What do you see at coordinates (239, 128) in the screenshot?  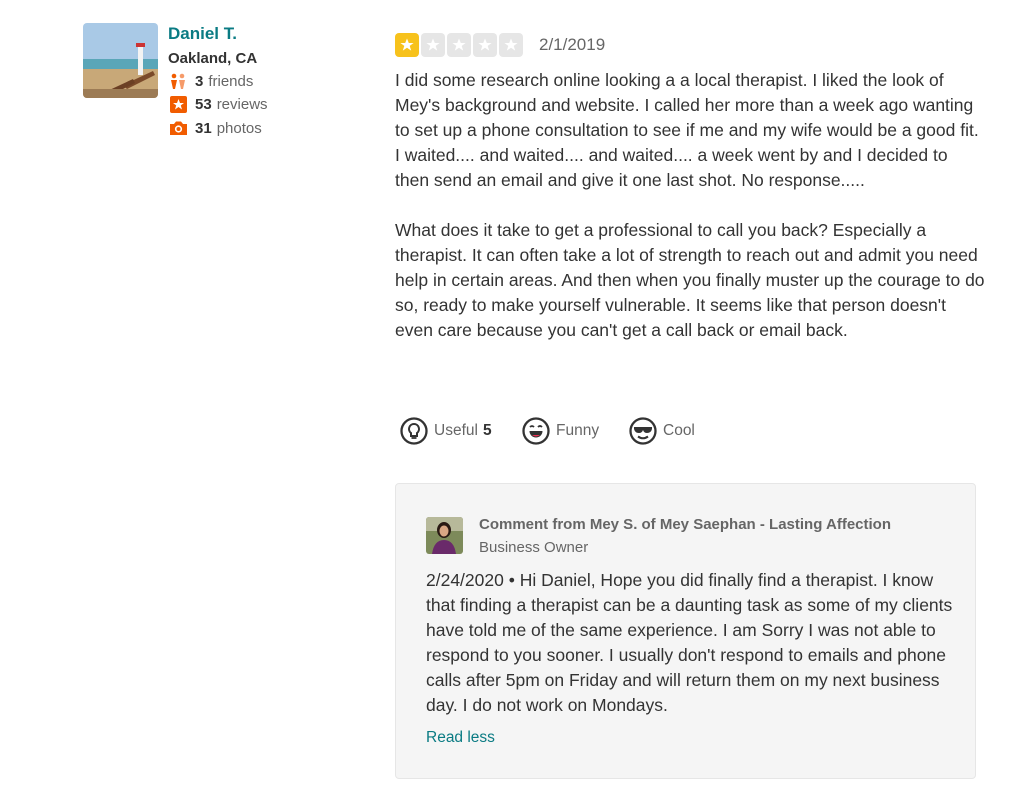 I see `photos-label: photos` at bounding box center [239, 128].